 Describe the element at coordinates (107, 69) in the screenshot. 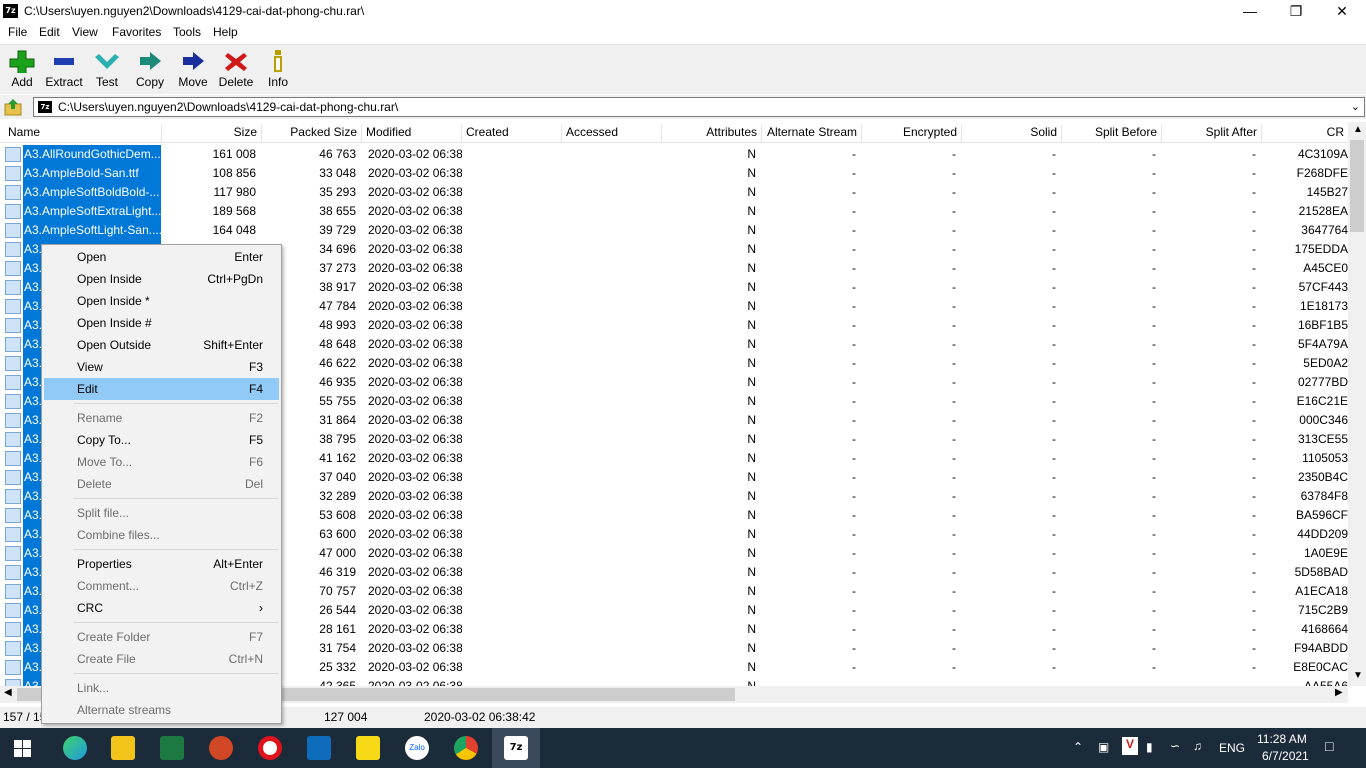

I see `test-button: Test` at that location.